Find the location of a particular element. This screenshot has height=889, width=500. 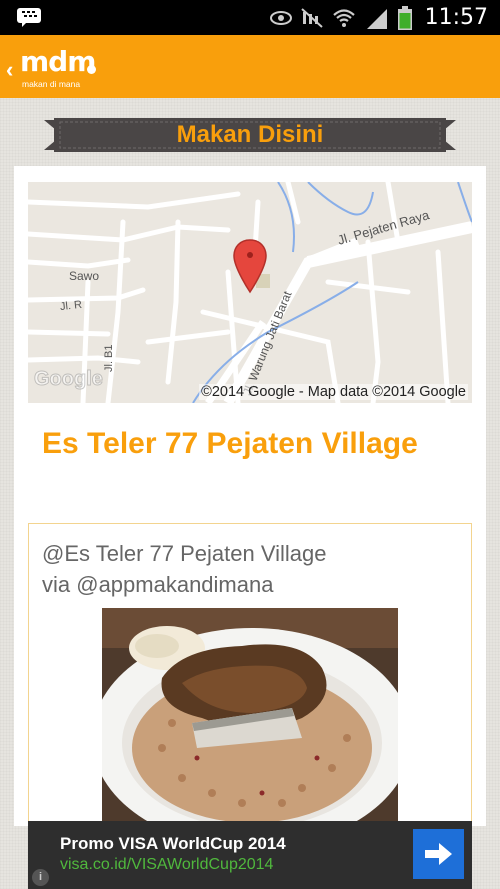

ad-url: visa.co.id/VISAWorldCup2014 is located at coordinates (166, 865).